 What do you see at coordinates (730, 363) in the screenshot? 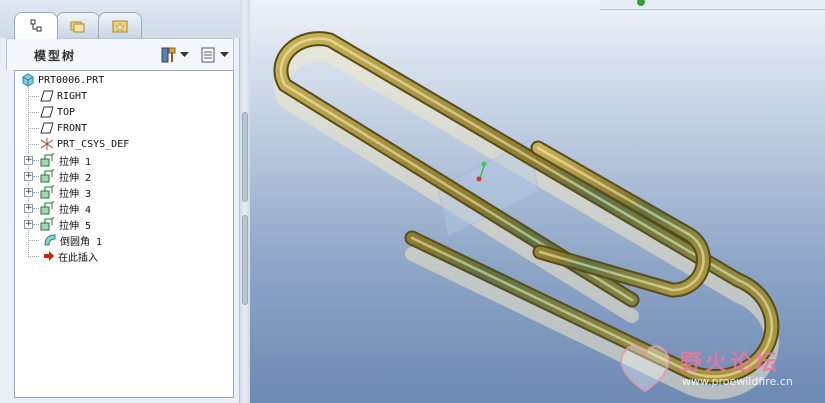
I see `watermark-text: 野火论坛` at bounding box center [730, 363].